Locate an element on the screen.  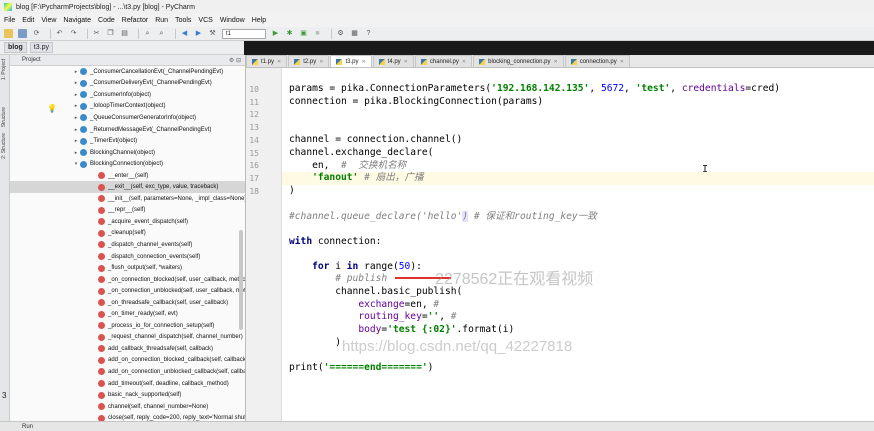
tree-method-item: channel(self, channel_number=None) is located at coordinates (127, 407).